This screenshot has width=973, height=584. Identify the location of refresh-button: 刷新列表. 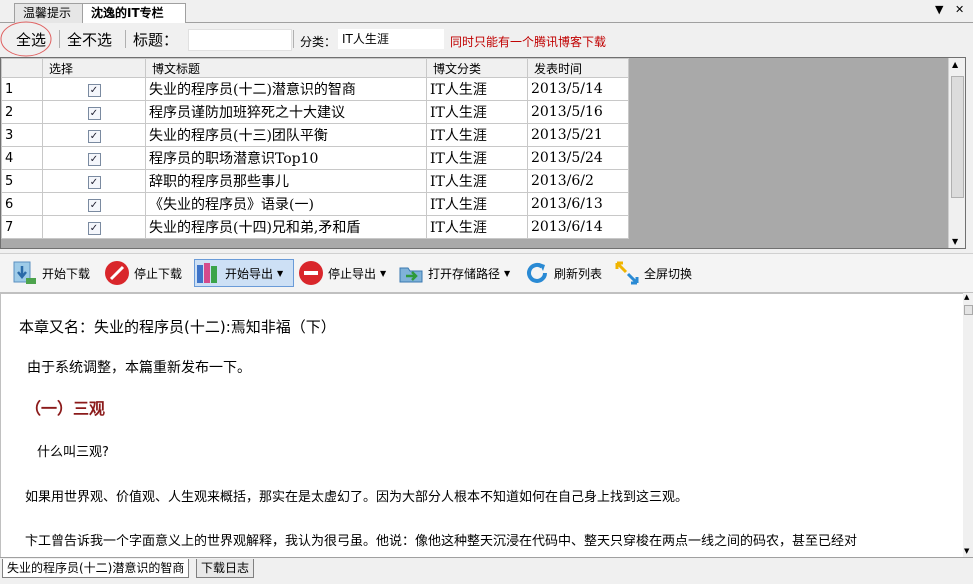
(563, 273).